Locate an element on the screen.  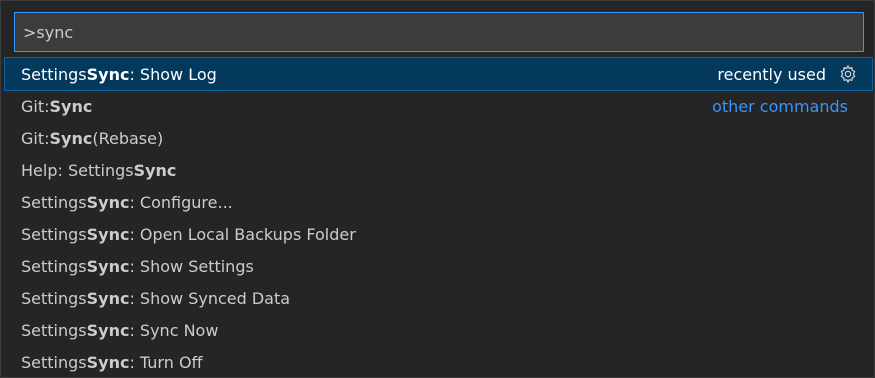
command-item-settings-sync-show-log: Settings Sync: Show Log recently used is located at coordinates (438, 74).